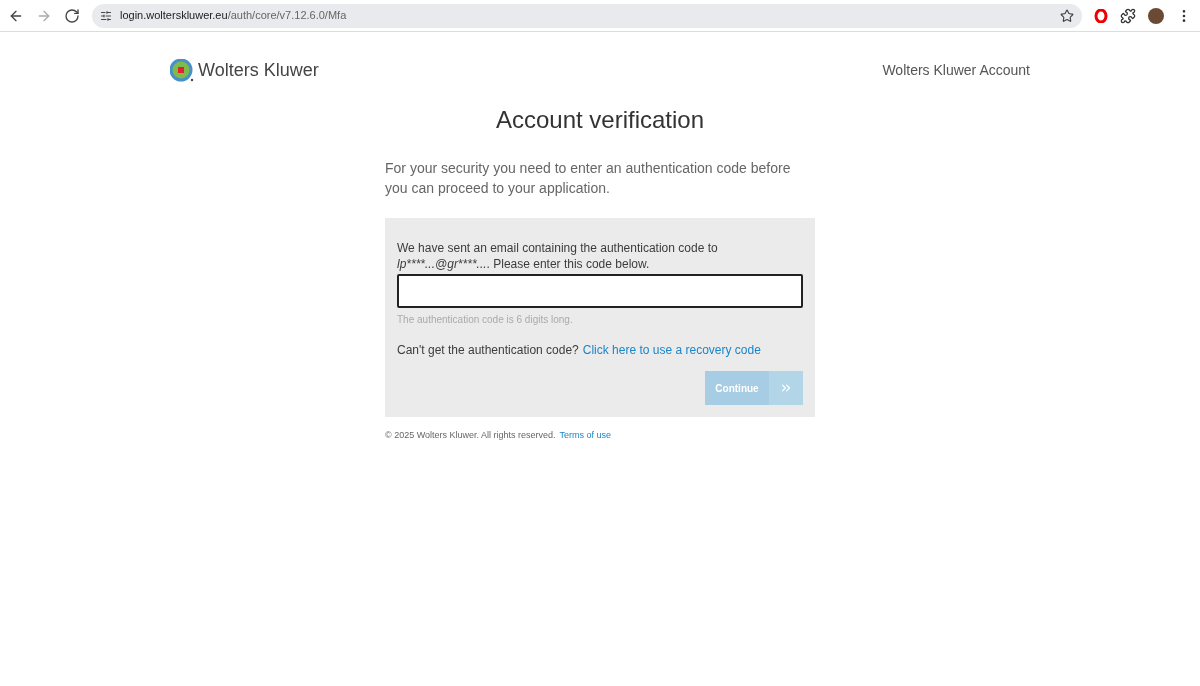 This screenshot has height=686, width=1200. What do you see at coordinates (485, 320) in the screenshot?
I see `hint-text: The authentication code is 6 digits long.` at bounding box center [485, 320].